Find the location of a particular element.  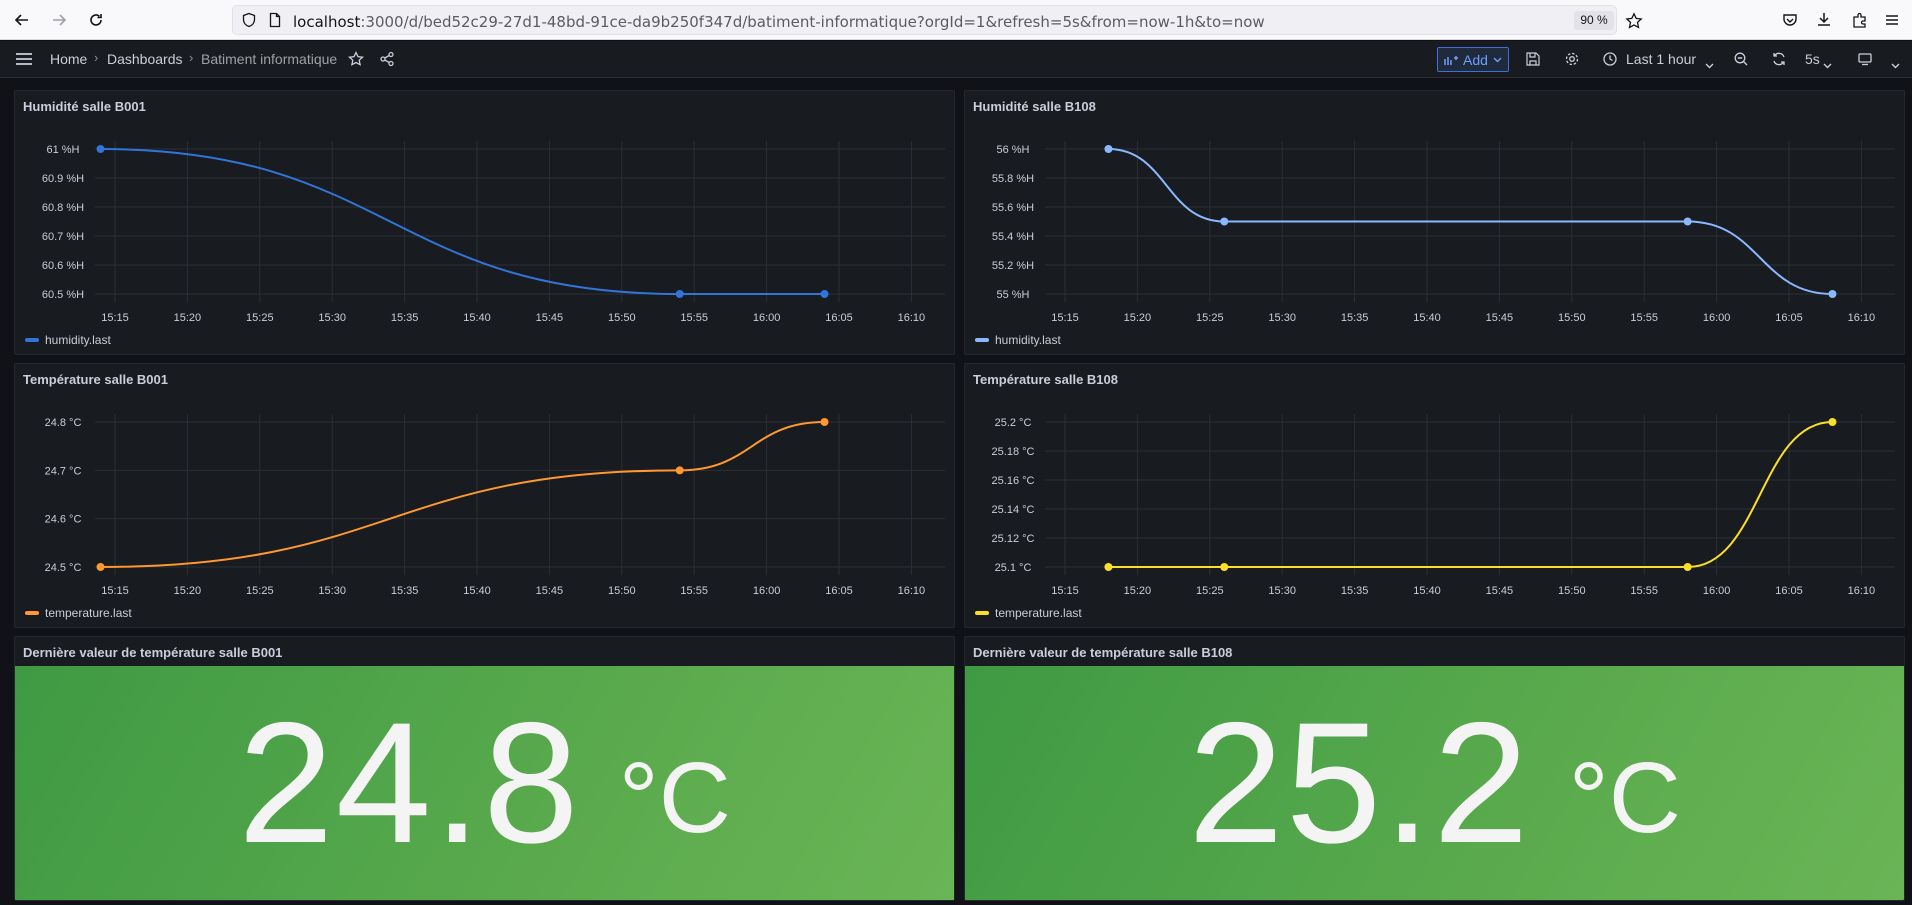

y-tick-label: 25.1 °C is located at coordinates (1013, 568).